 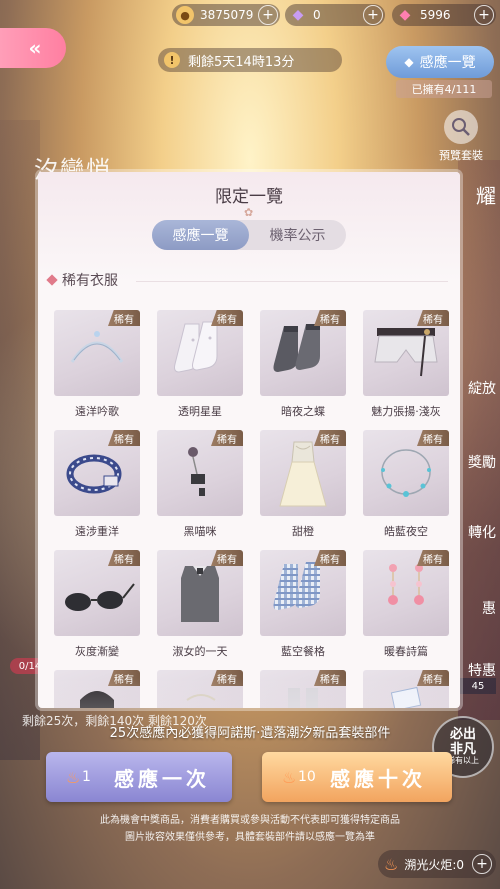 What do you see at coordinates (250, 820) in the screenshot?
I see `disclaimer-line-1: 此為機會中獎商品，消費者購買或參與活動不代表即可獲得特定商品` at bounding box center [250, 820].